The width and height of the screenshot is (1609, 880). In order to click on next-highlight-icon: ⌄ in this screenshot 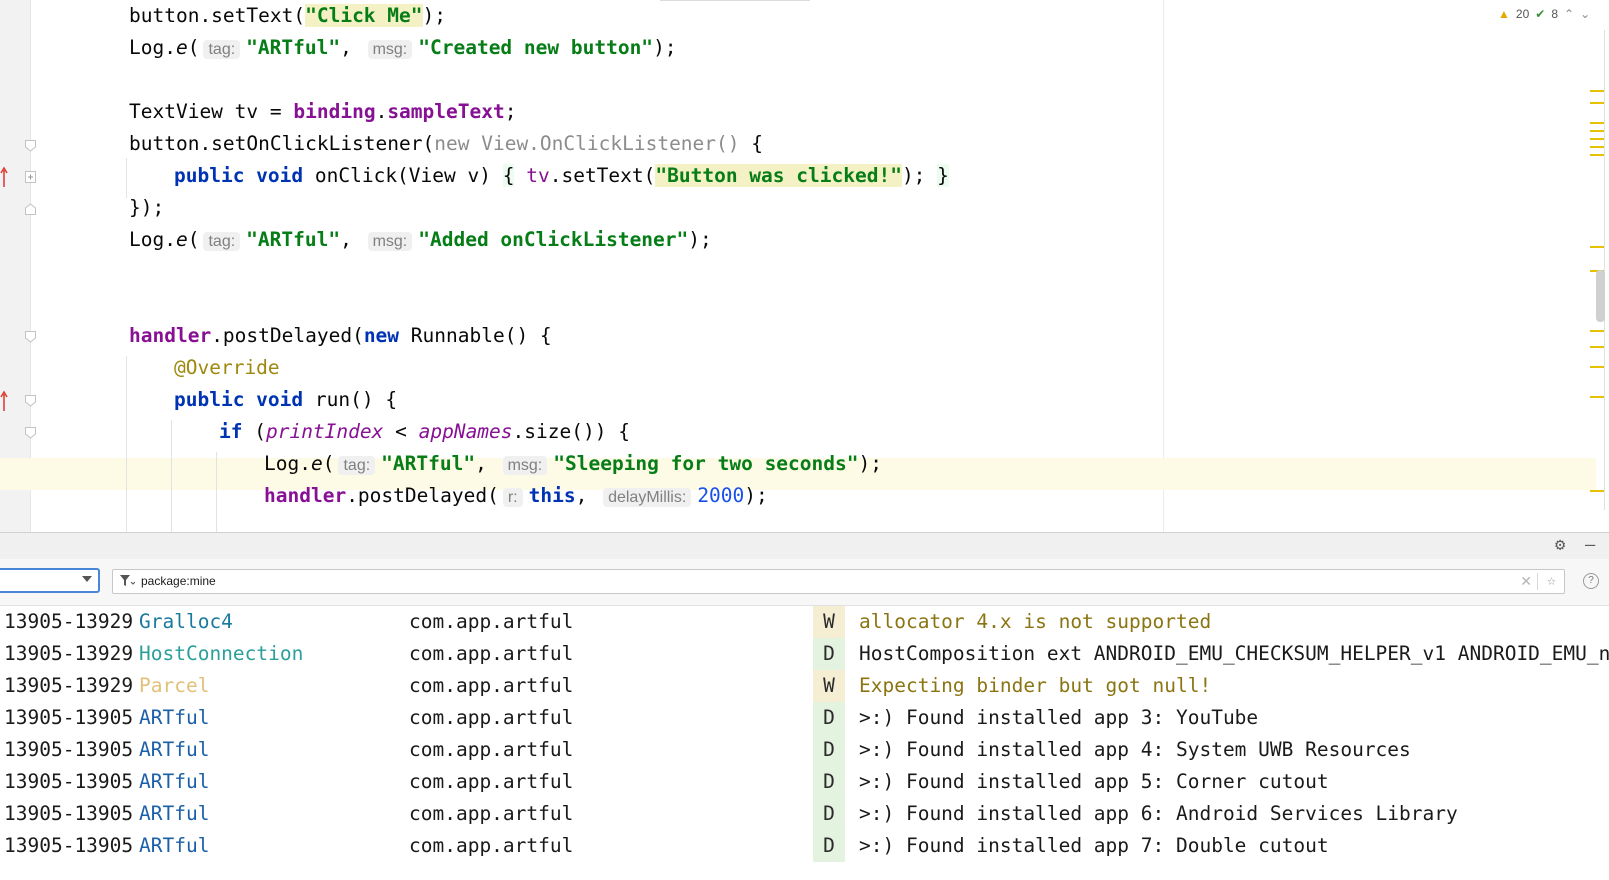, I will do `click(1585, 14)`.